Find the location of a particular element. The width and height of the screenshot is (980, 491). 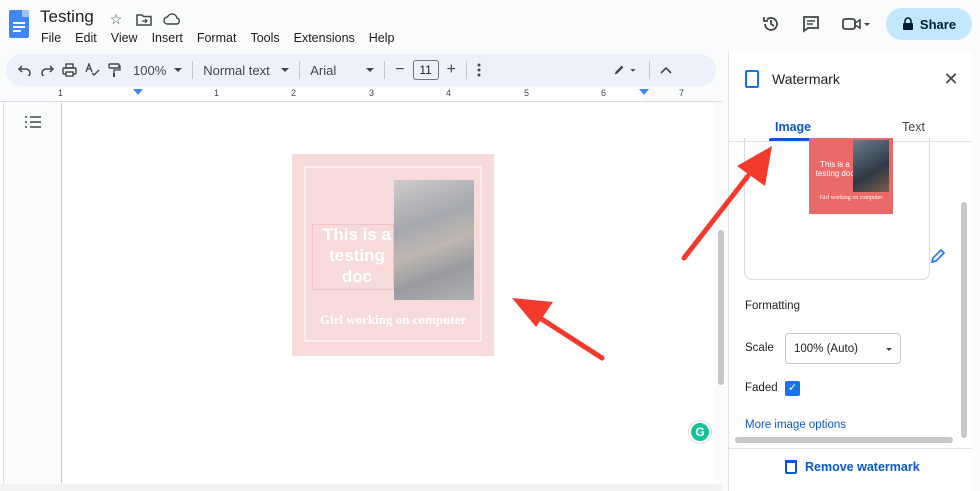

menu-view: View is located at coordinates (124, 38).